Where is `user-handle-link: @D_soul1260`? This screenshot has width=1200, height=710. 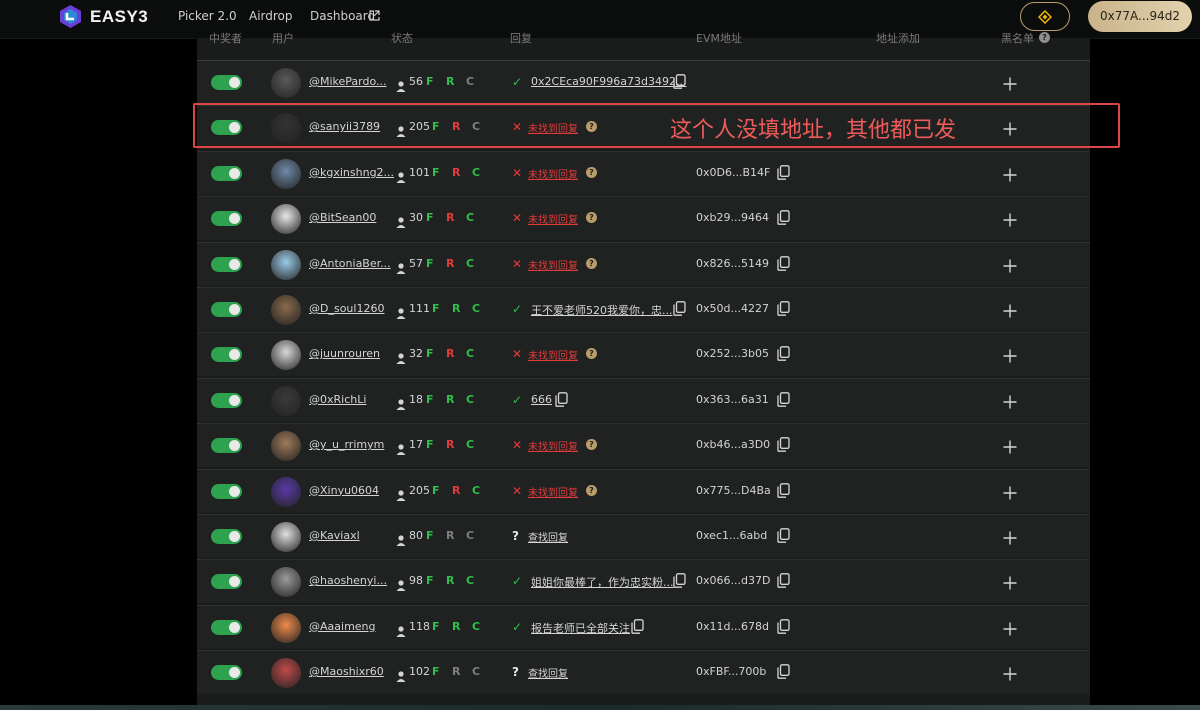 user-handle-link: @D_soul1260 is located at coordinates (346, 308).